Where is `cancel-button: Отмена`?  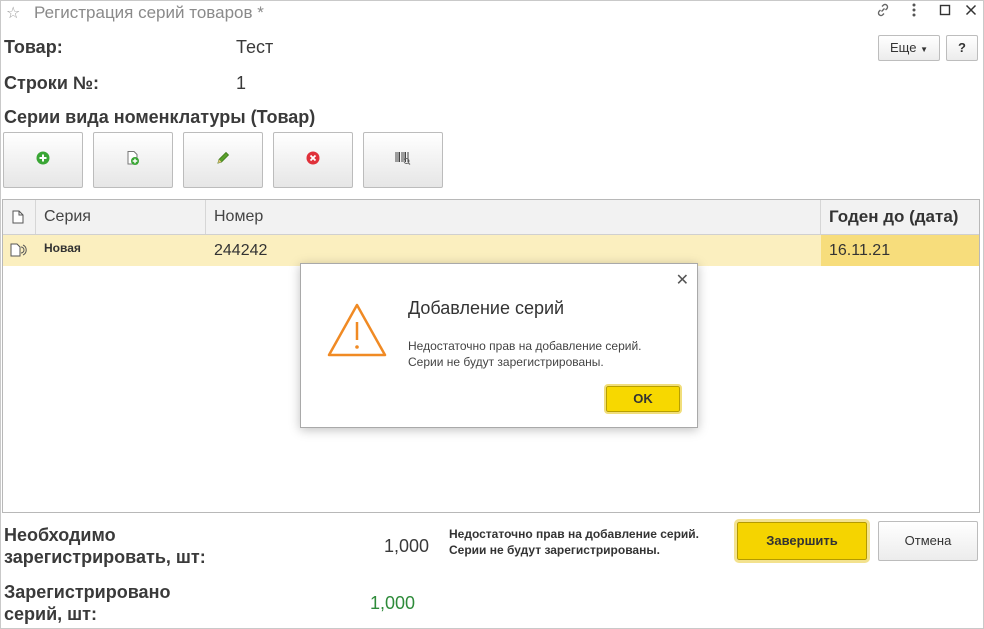
cancel-button: Отмена is located at coordinates (928, 541).